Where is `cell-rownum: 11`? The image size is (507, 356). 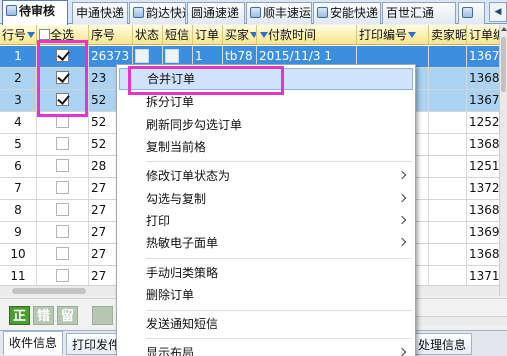
cell-rownum: 11 is located at coordinates (18, 276).